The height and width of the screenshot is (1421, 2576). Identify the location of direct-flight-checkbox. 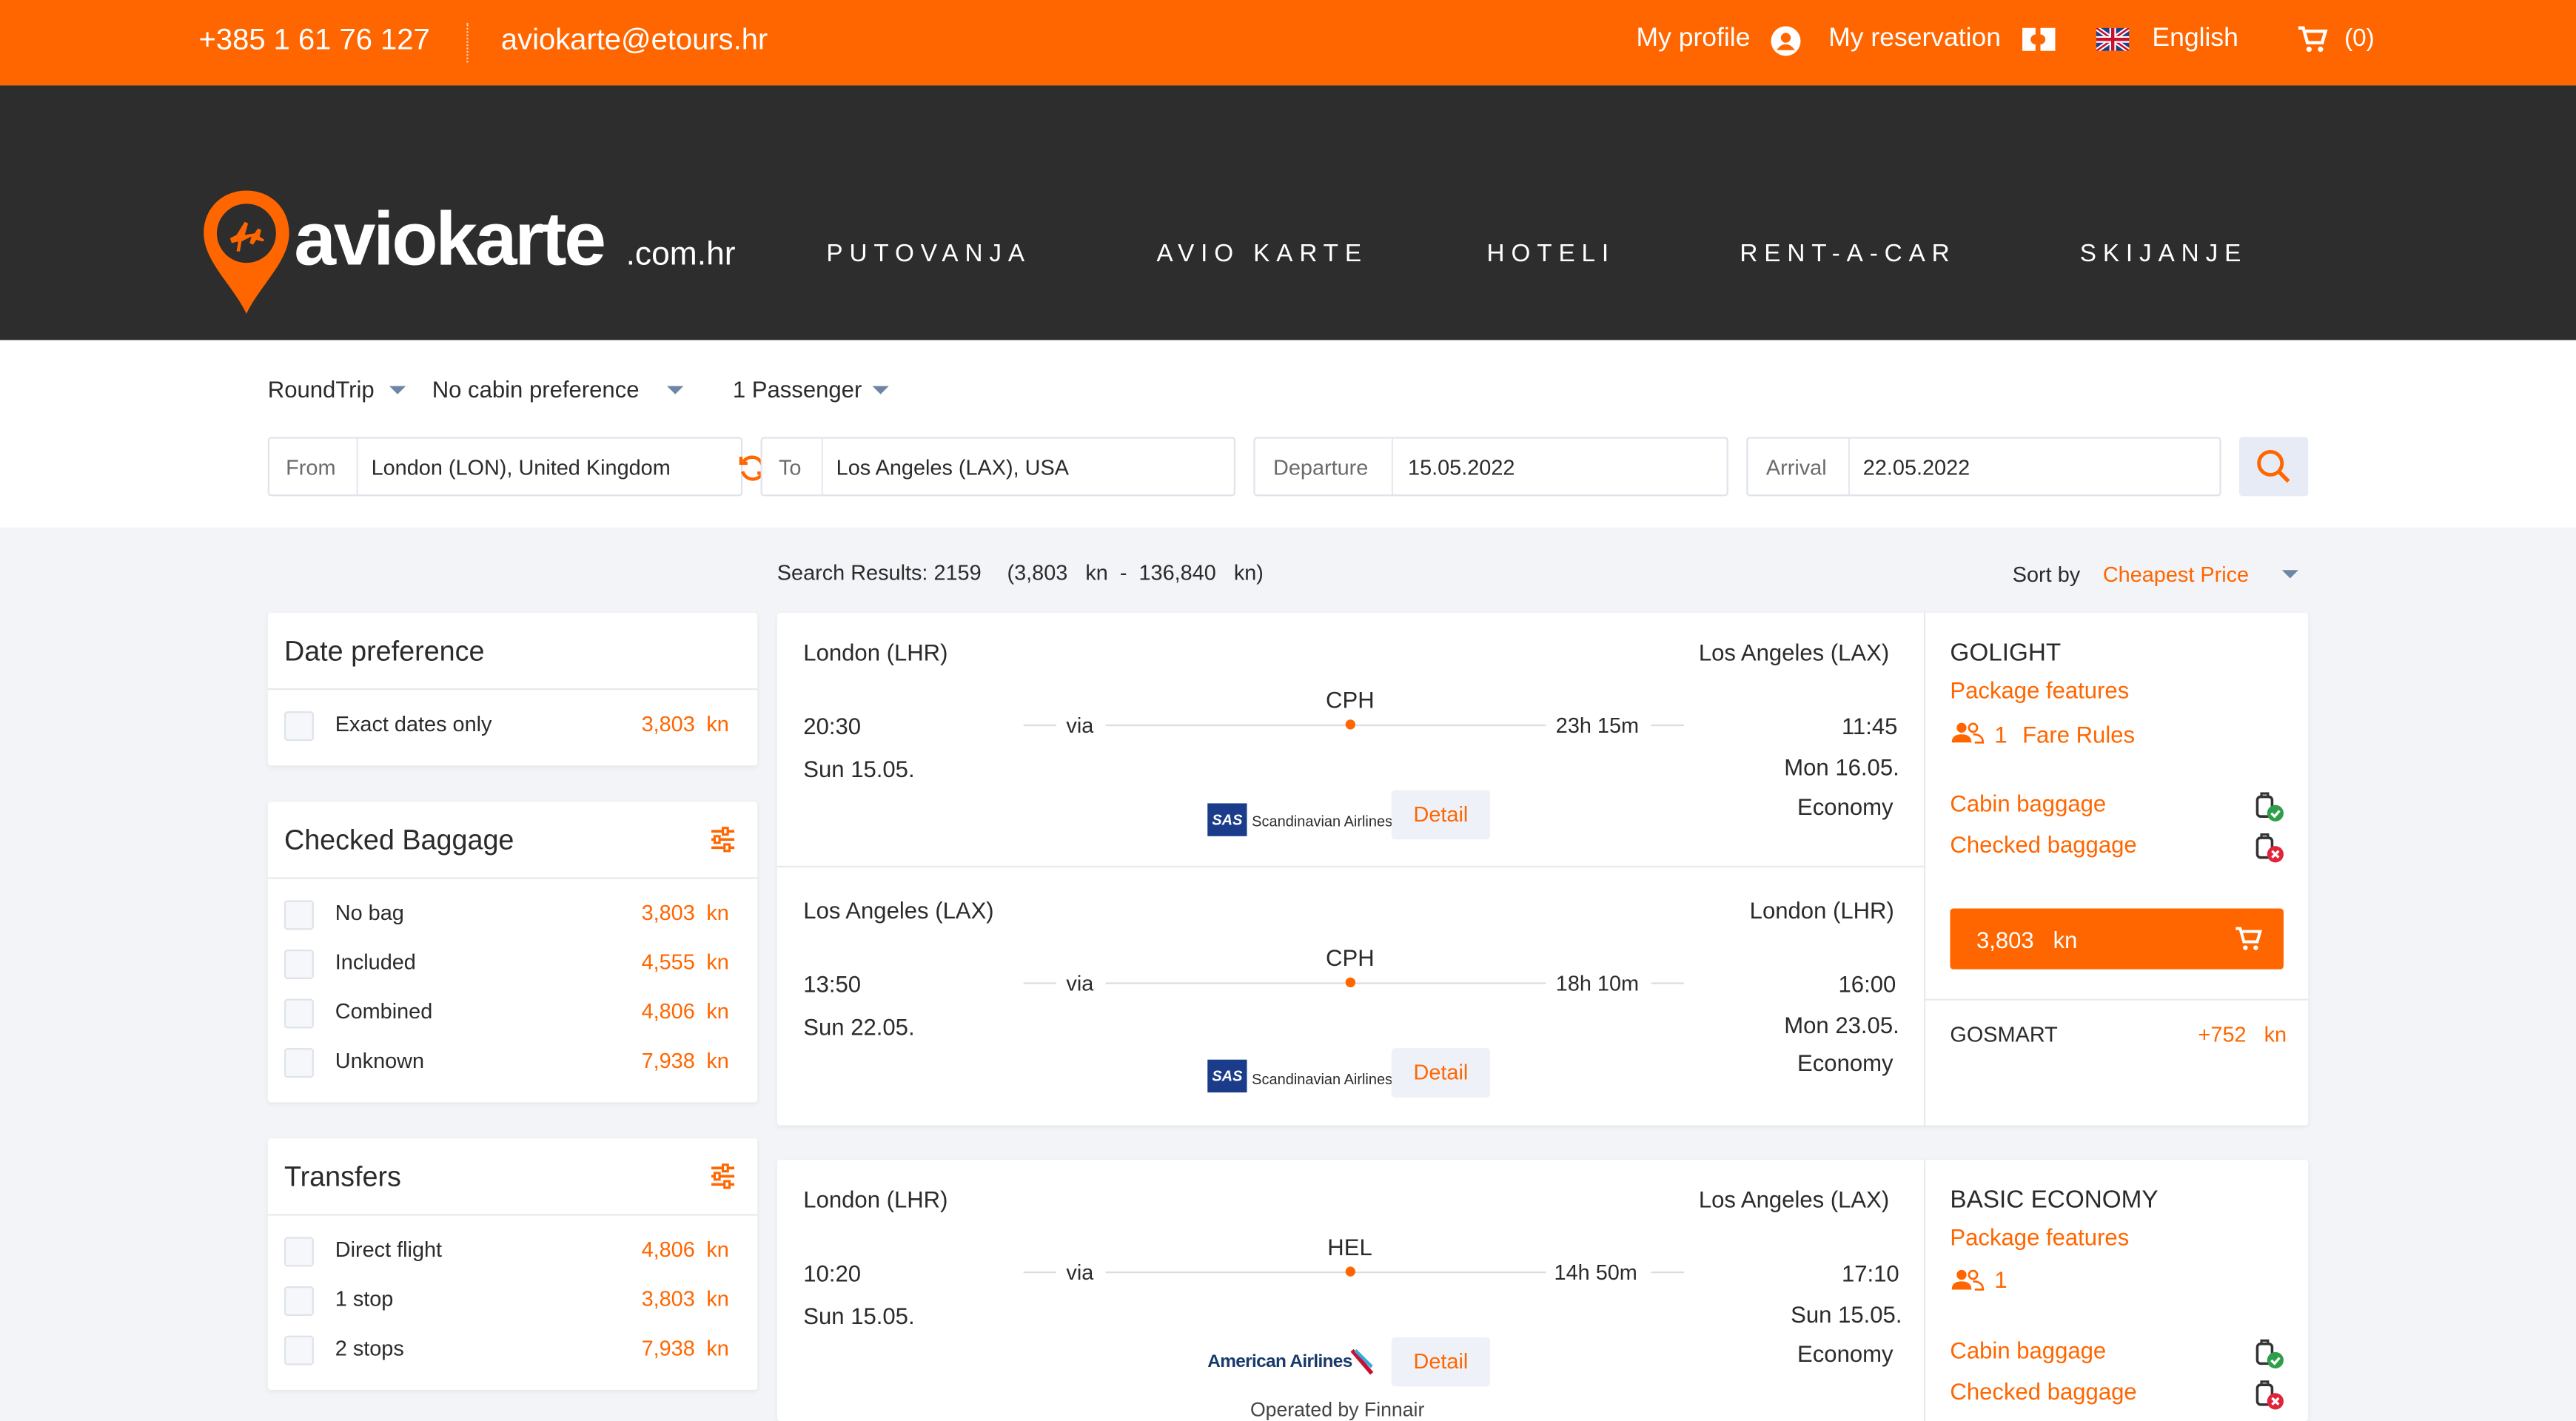
(299, 1252).